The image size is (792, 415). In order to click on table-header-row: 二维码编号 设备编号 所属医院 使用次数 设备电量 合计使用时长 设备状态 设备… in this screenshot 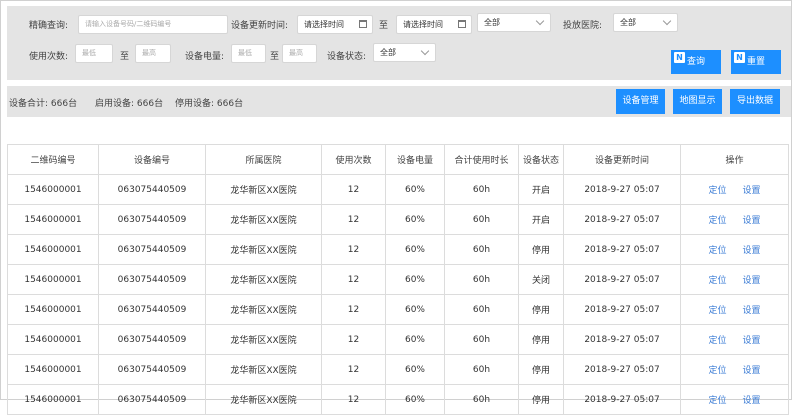, I will do `click(398, 159)`.